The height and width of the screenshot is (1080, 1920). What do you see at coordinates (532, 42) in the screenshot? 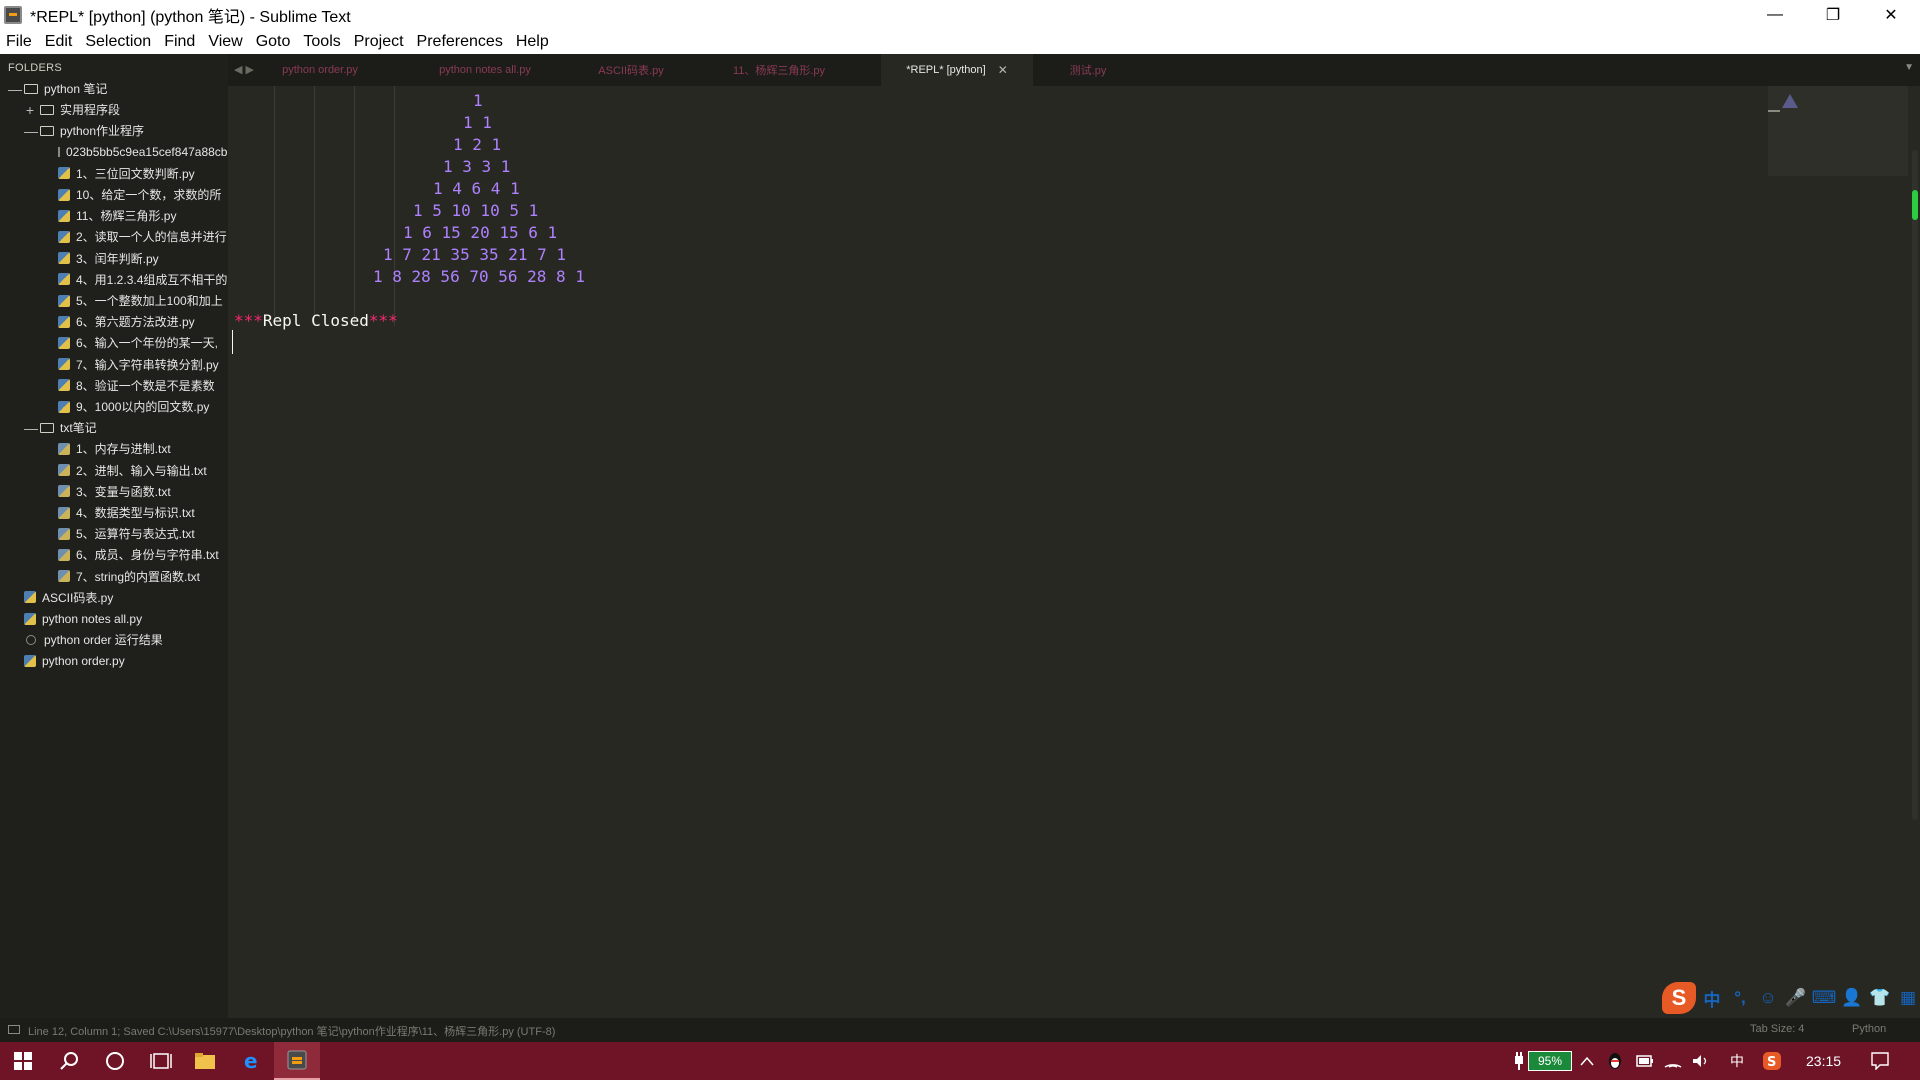
I see `menu-help: Help` at bounding box center [532, 42].